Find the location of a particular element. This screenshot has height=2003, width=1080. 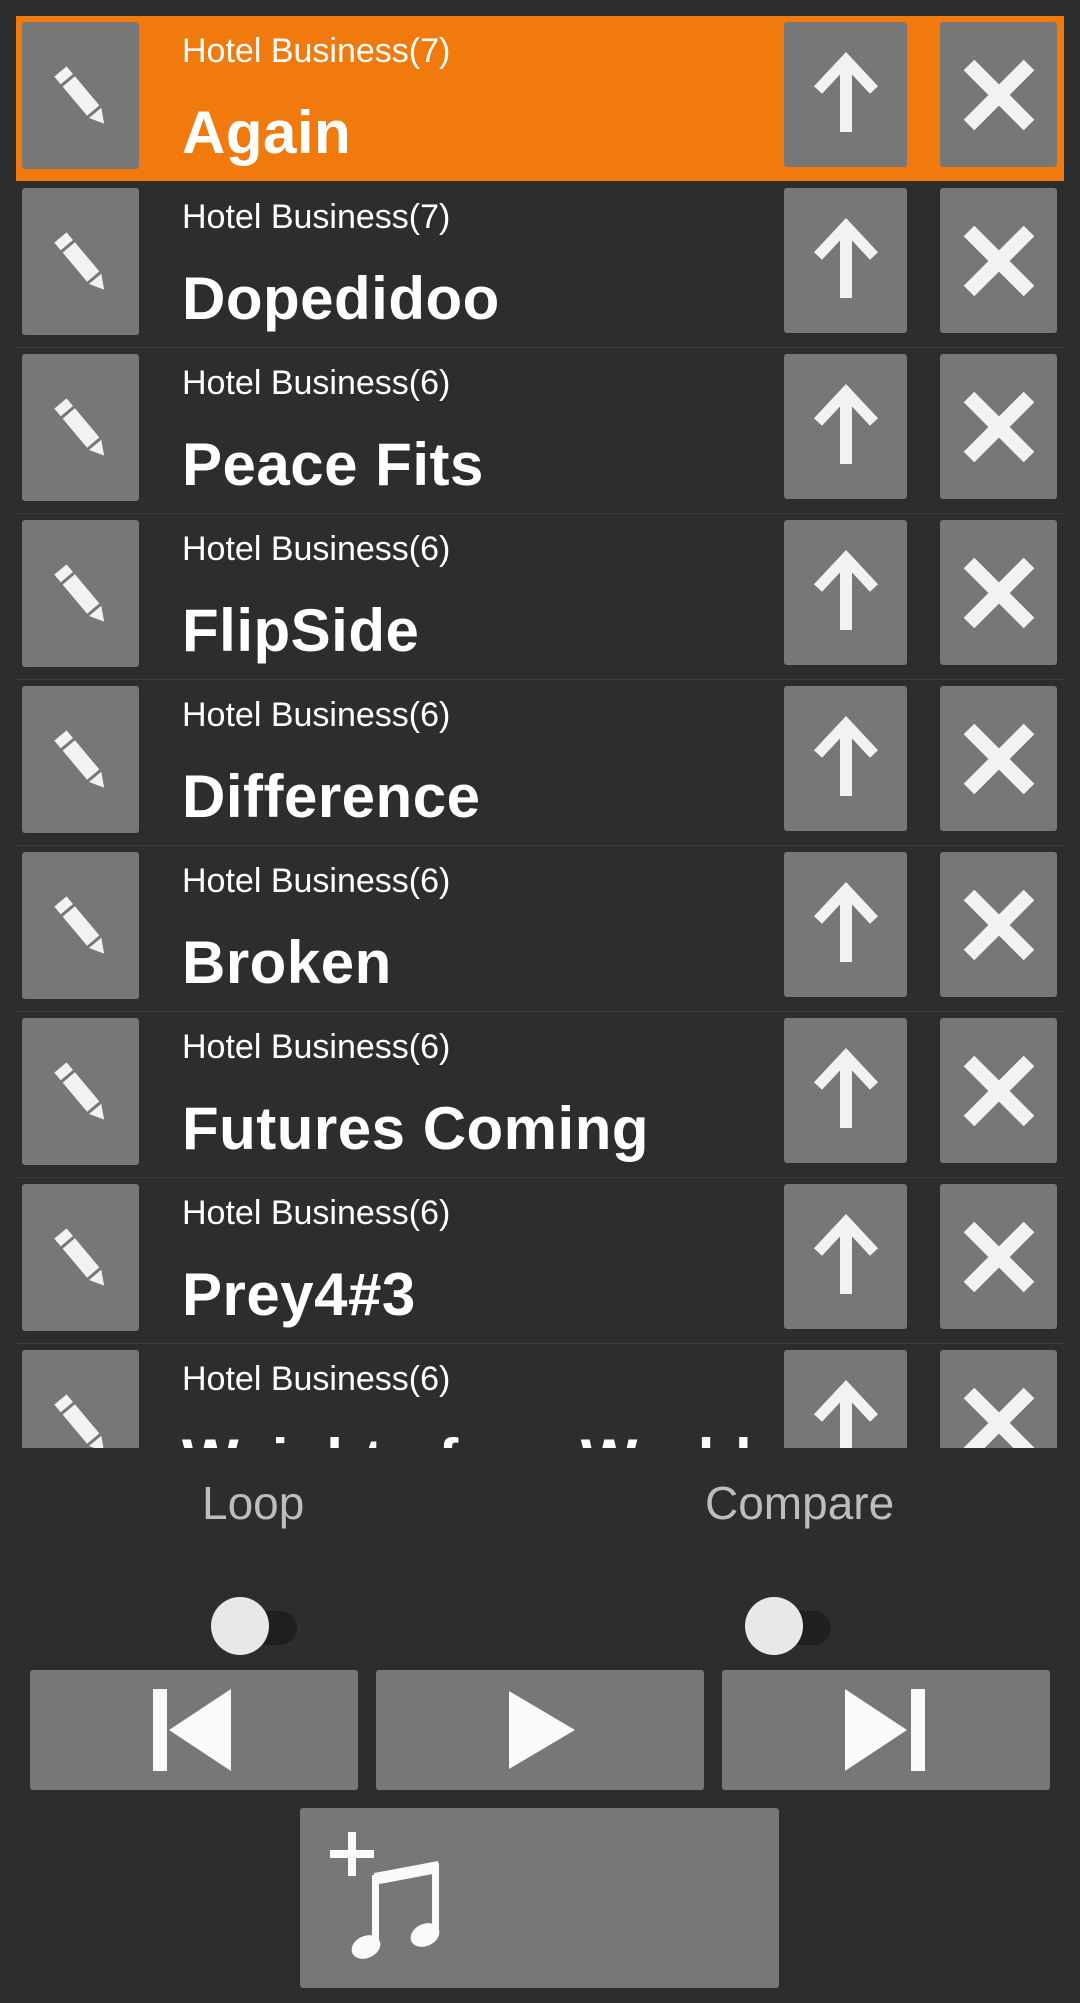

loop-label: Loop is located at coordinates (253, 1503).